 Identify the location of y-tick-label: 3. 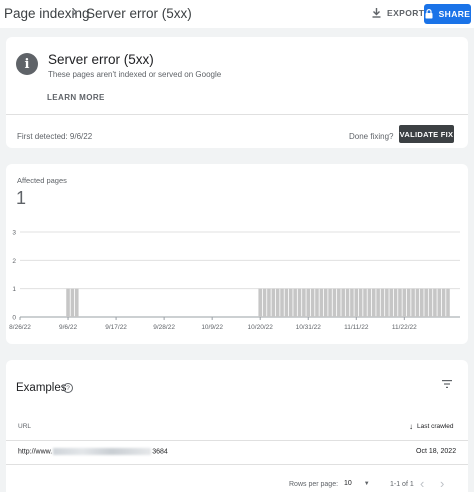
(14, 233).